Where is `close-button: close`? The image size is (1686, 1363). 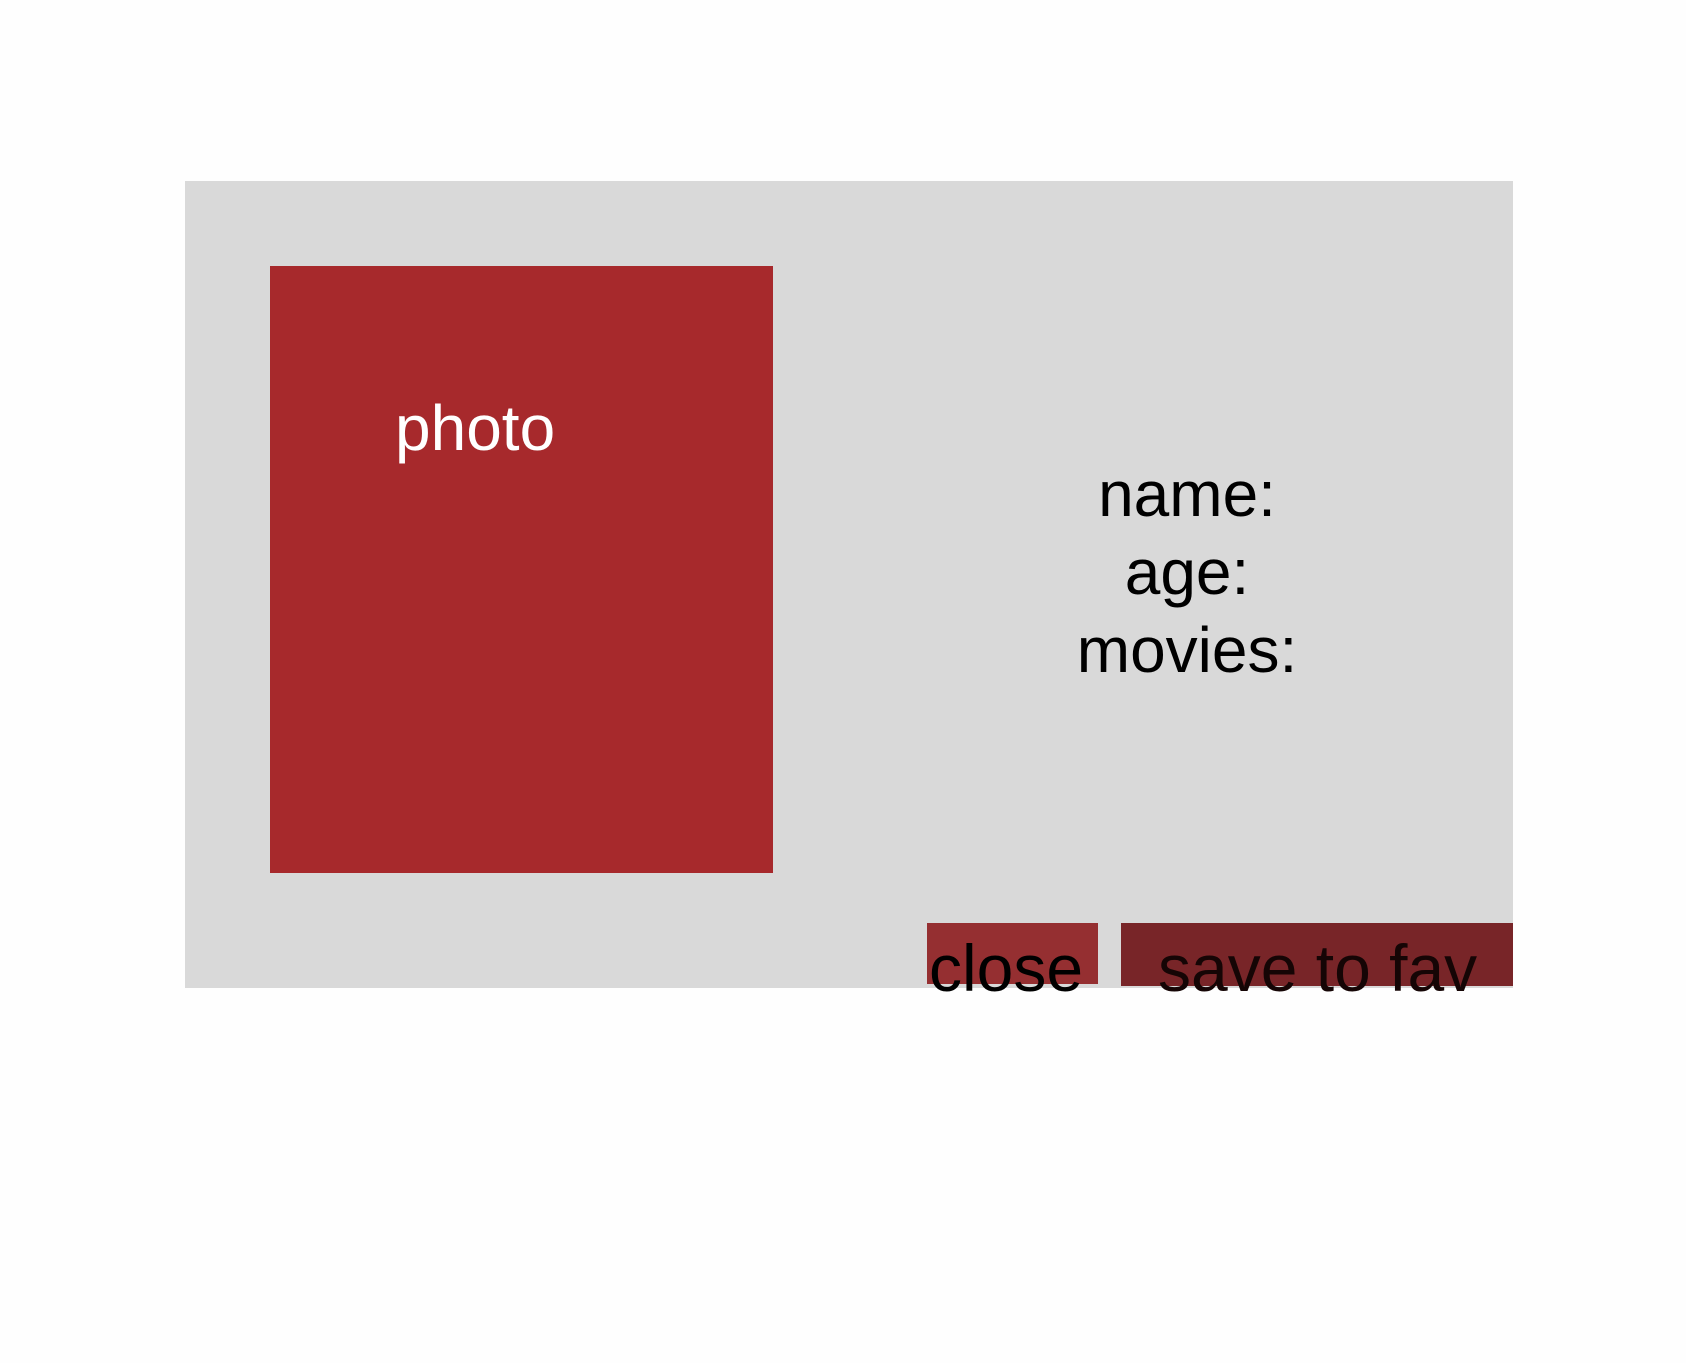 close-button: close is located at coordinates (1012, 962).